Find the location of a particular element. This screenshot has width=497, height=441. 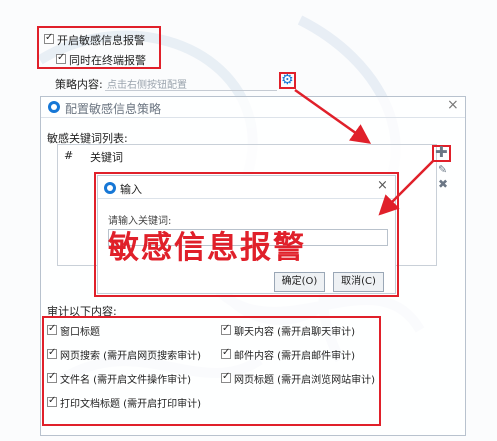

gear-icon: ⚙ is located at coordinates (287, 80).